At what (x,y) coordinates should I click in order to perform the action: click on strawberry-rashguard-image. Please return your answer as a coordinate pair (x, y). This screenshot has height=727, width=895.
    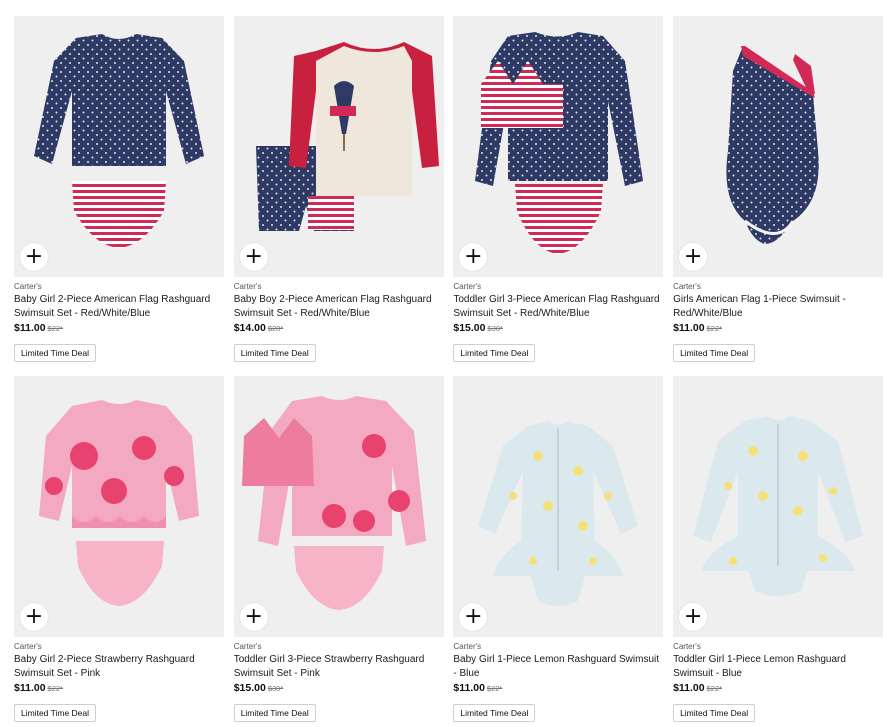
    Looking at the image, I should click on (119, 503).